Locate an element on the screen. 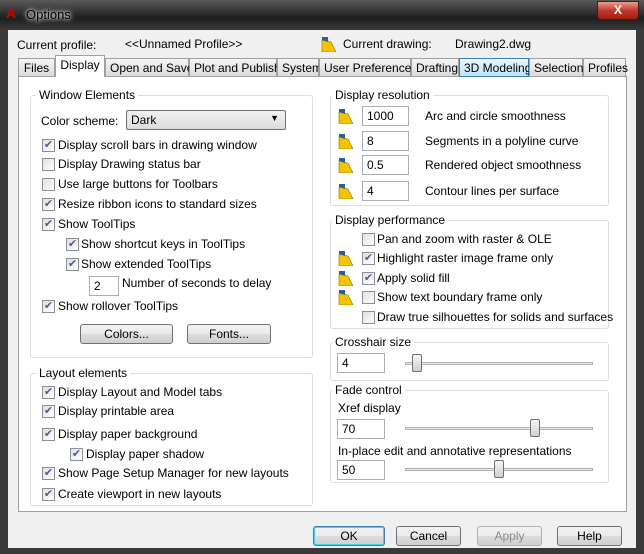 This screenshot has width=644, height=554. tab-plot-and-publish: Plot and Publish is located at coordinates (235, 67).